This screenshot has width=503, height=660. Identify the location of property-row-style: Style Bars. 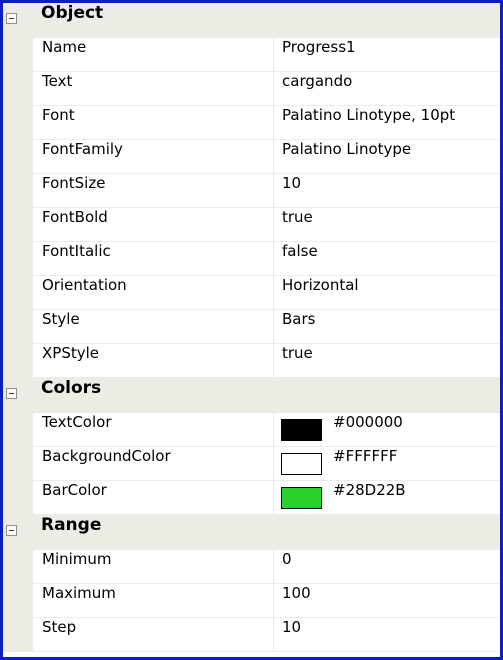
(251, 327).